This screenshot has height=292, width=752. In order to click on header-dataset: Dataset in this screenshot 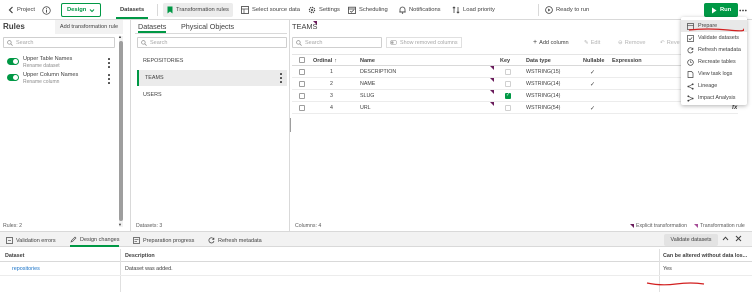, I will do `click(14, 256)`.